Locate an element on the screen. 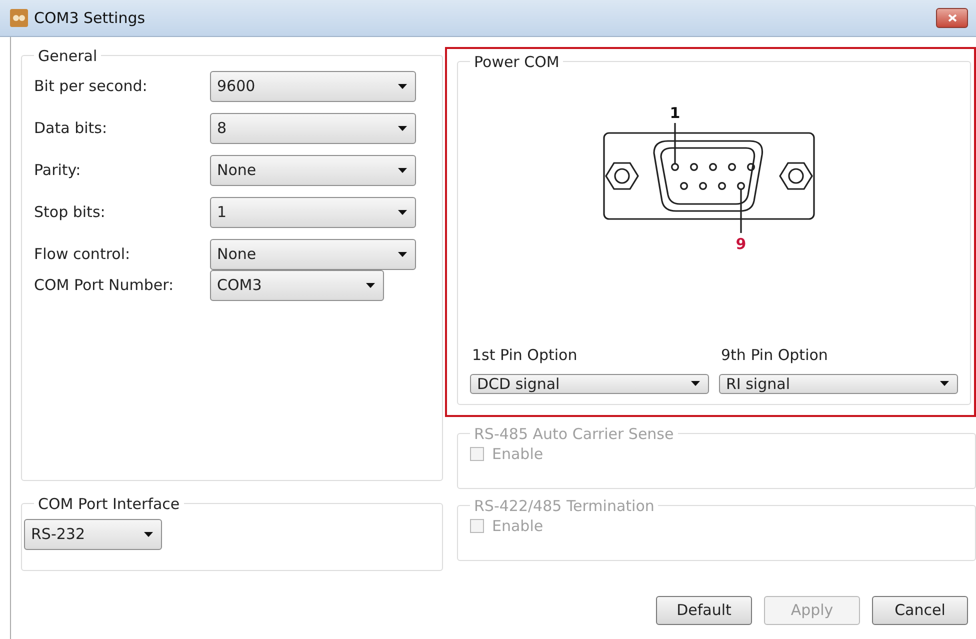 This screenshot has width=976, height=639. group-title: RS-422/485 Termination is located at coordinates (564, 505).